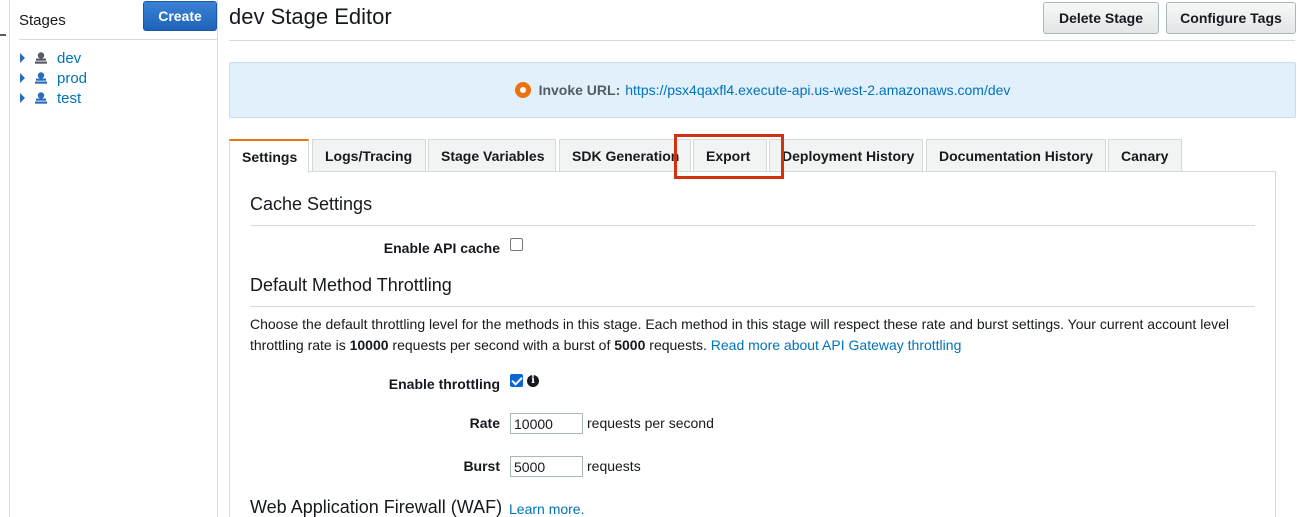 This screenshot has height=517, width=1307. I want to click on tab-canary: Canary, so click(1145, 155).